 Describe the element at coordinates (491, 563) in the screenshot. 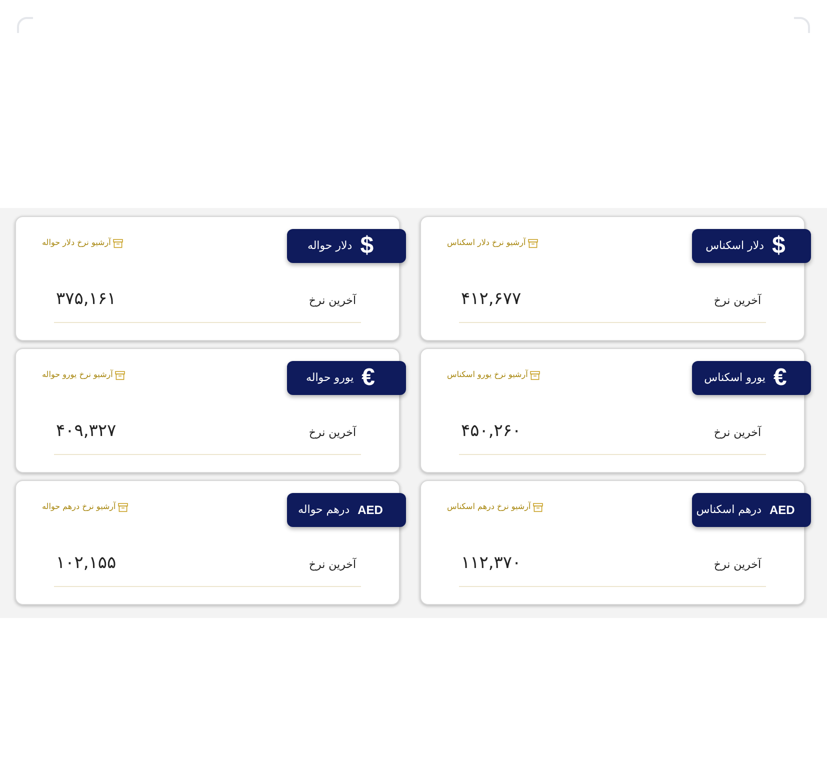

I see `rate-value: ۱۱۲,۳۷۰` at that location.